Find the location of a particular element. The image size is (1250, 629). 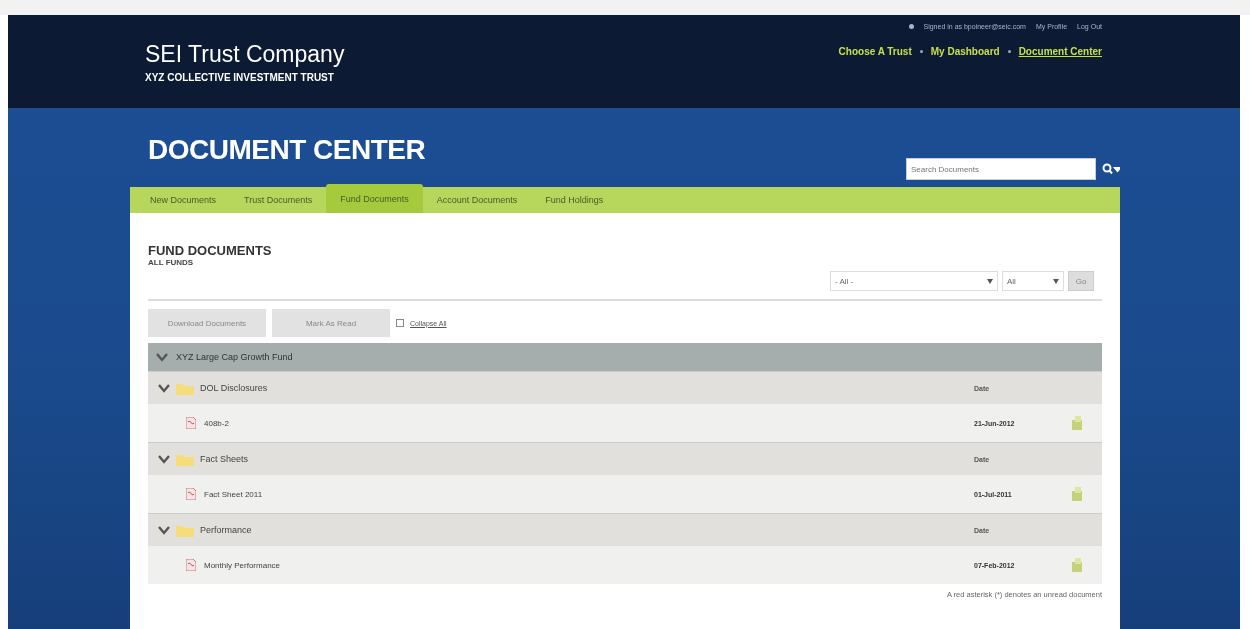

nav-link: My Dashboard is located at coordinates (965, 51).